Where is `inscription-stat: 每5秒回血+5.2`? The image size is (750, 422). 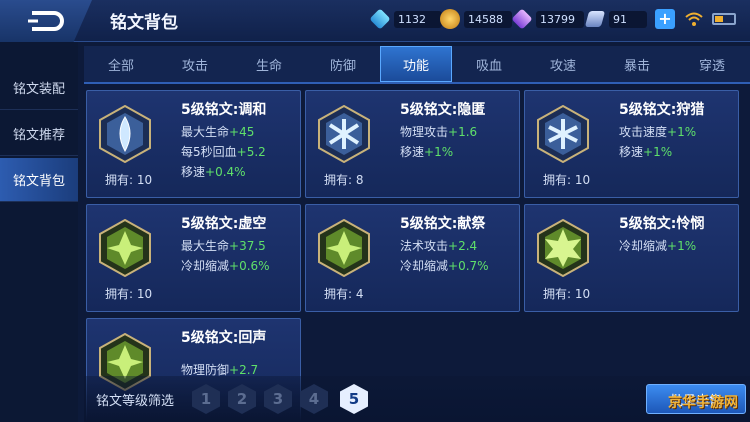 inscription-stat: 每5秒回血+5.2 is located at coordinates (223, 152).